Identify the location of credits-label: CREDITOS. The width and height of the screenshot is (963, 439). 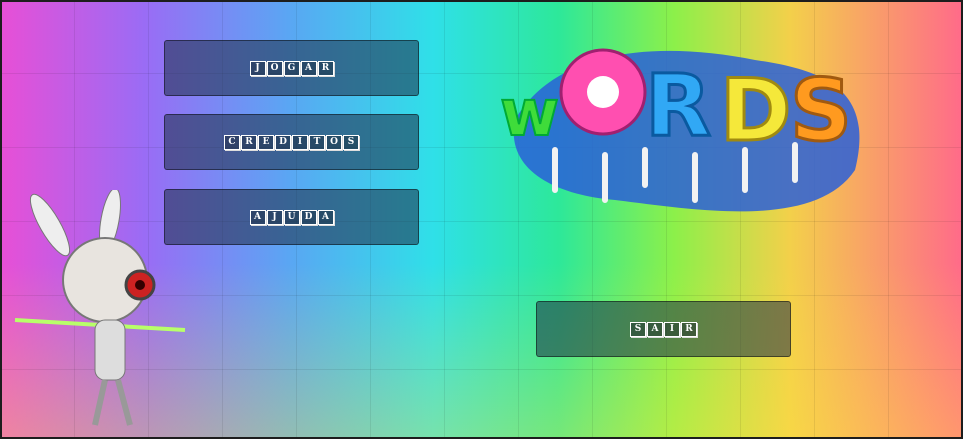
(291, 142).